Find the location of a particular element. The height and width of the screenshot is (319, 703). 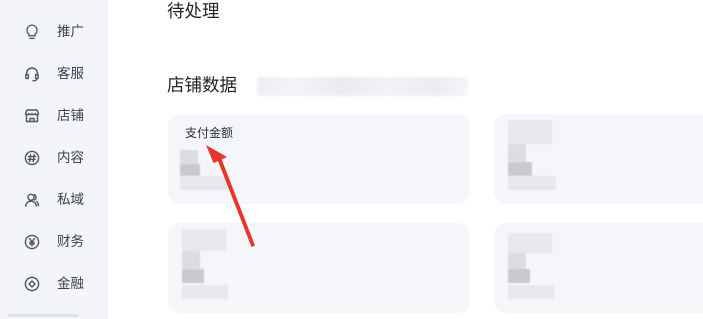

headset-icon is located at coordinates (32, 74).